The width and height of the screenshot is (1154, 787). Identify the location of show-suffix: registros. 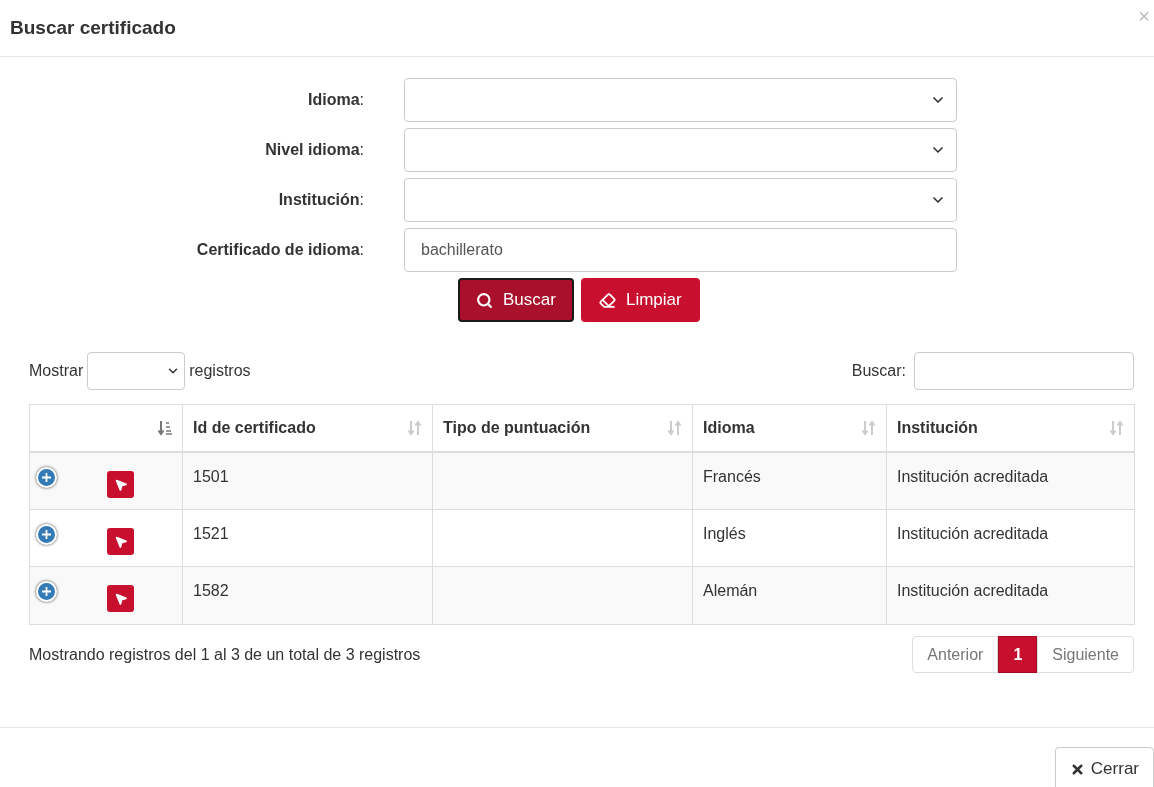
(220, 371).